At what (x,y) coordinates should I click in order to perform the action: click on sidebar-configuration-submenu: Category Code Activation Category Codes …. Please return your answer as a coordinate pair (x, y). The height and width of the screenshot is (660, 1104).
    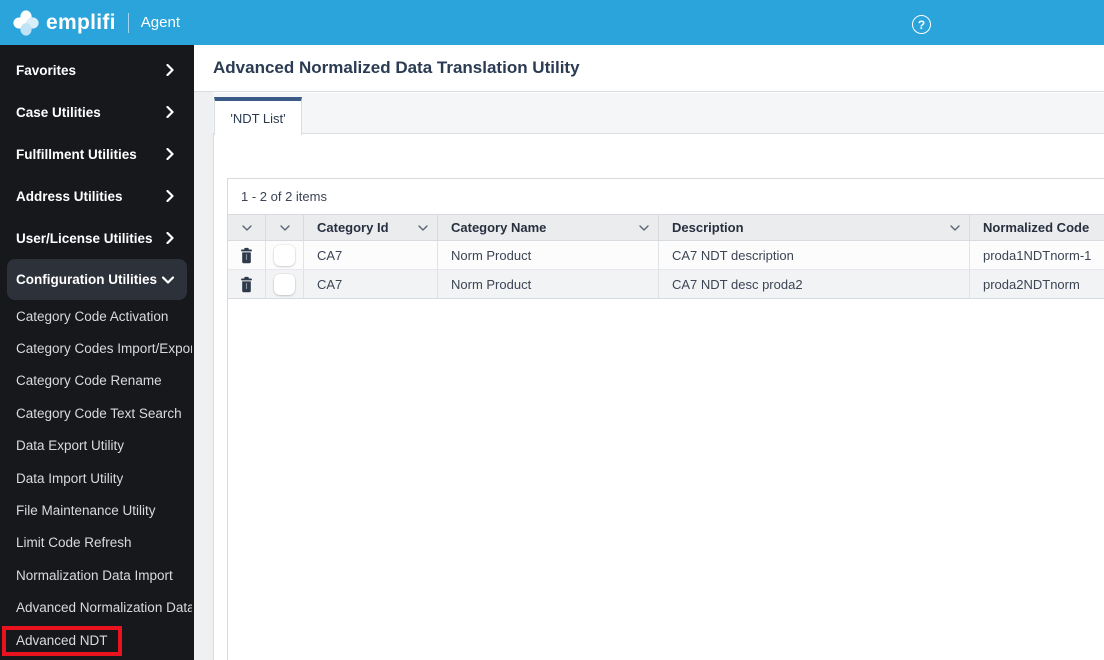
    Looking at the image, I should click on (97, 478).